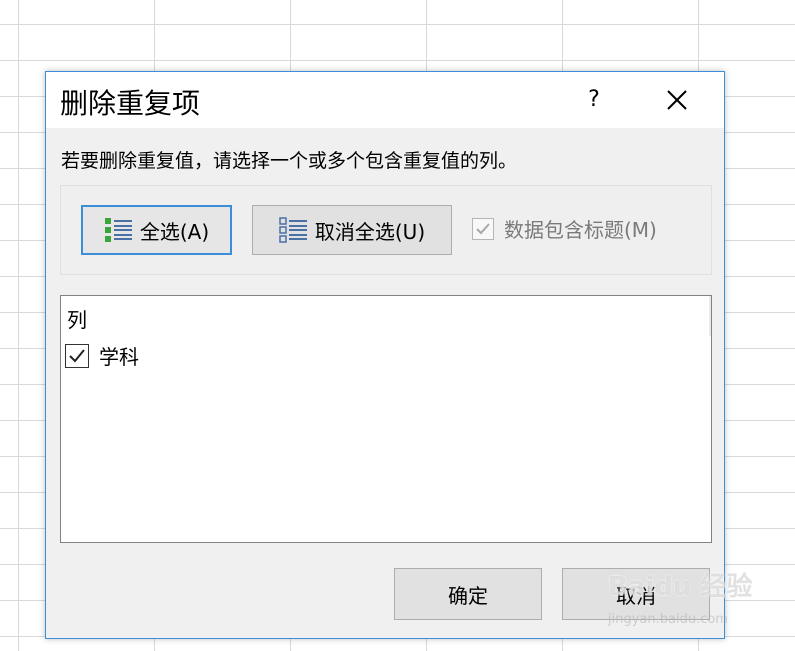  I want to click on unselect-all-label: 取消全选(U), so click(370, 231).